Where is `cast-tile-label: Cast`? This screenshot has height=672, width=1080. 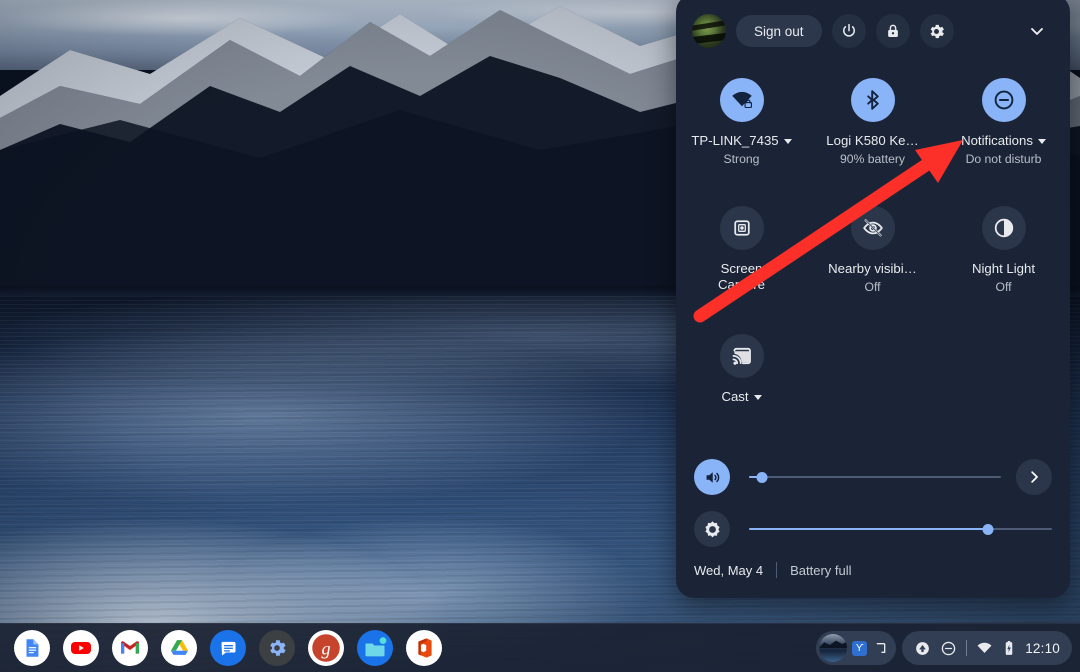 cast-tile-label: Cast is located at coordinates (741, 397).